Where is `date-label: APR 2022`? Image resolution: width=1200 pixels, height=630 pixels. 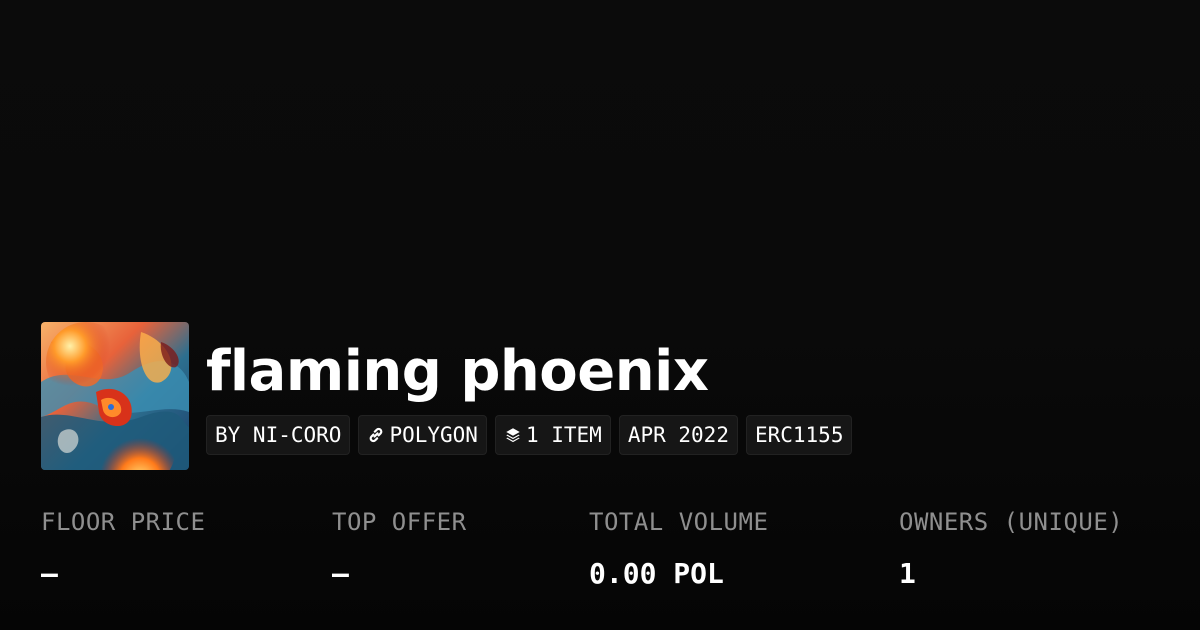
date-label: APR 2022 is located at coordinates (678, 435).